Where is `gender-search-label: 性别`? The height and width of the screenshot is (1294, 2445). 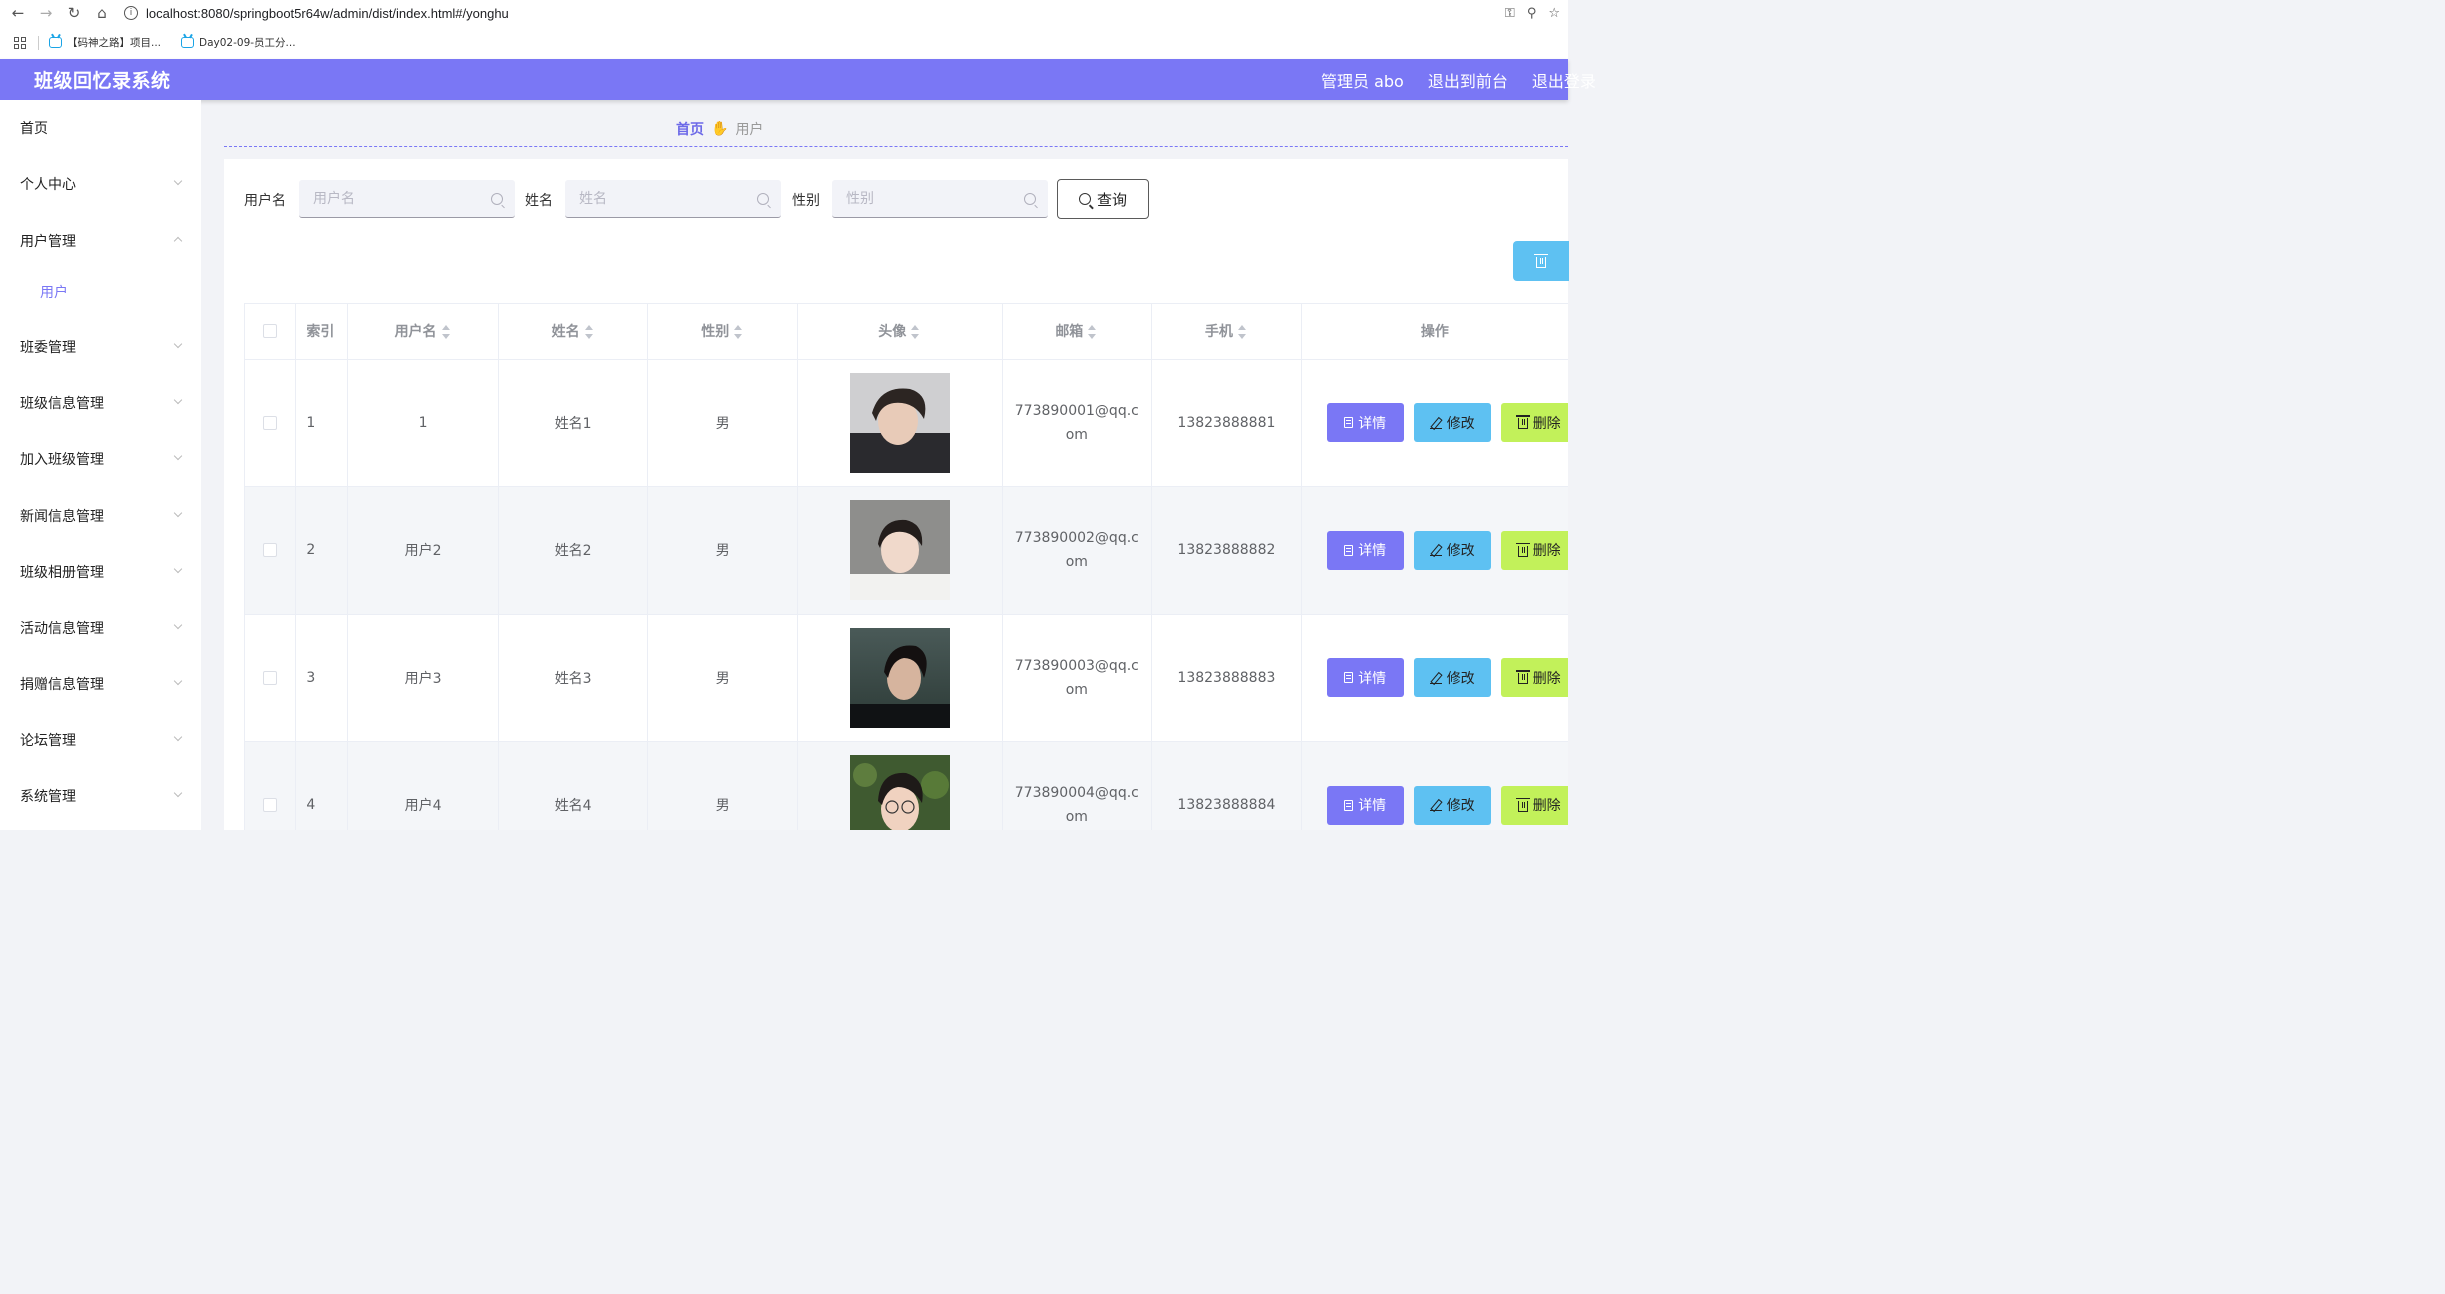
gender-search-label: 性别 is located at coordinates (806, 201).